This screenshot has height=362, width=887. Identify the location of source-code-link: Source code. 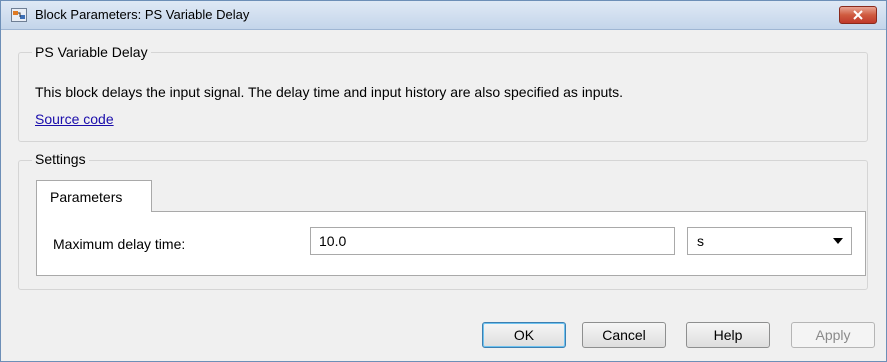
(74, 119).